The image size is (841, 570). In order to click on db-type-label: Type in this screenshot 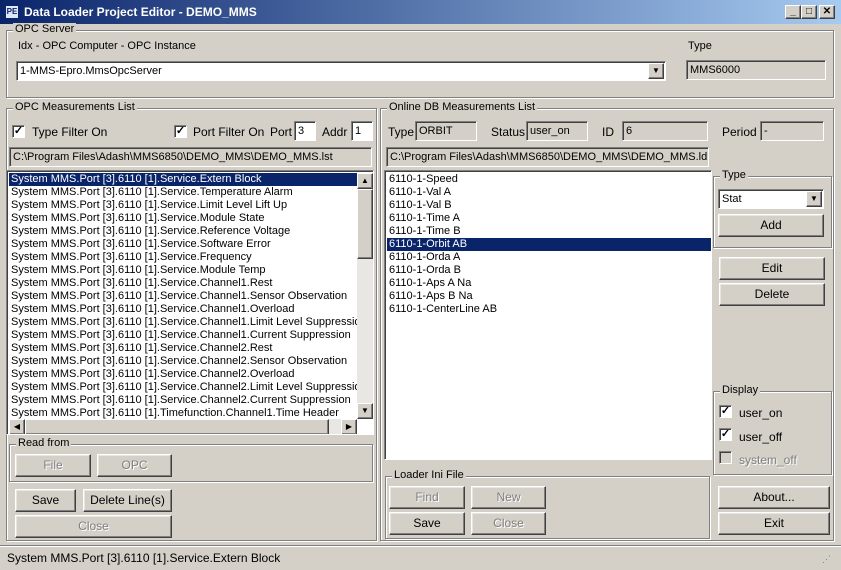, I will do `click(401, 132)`.